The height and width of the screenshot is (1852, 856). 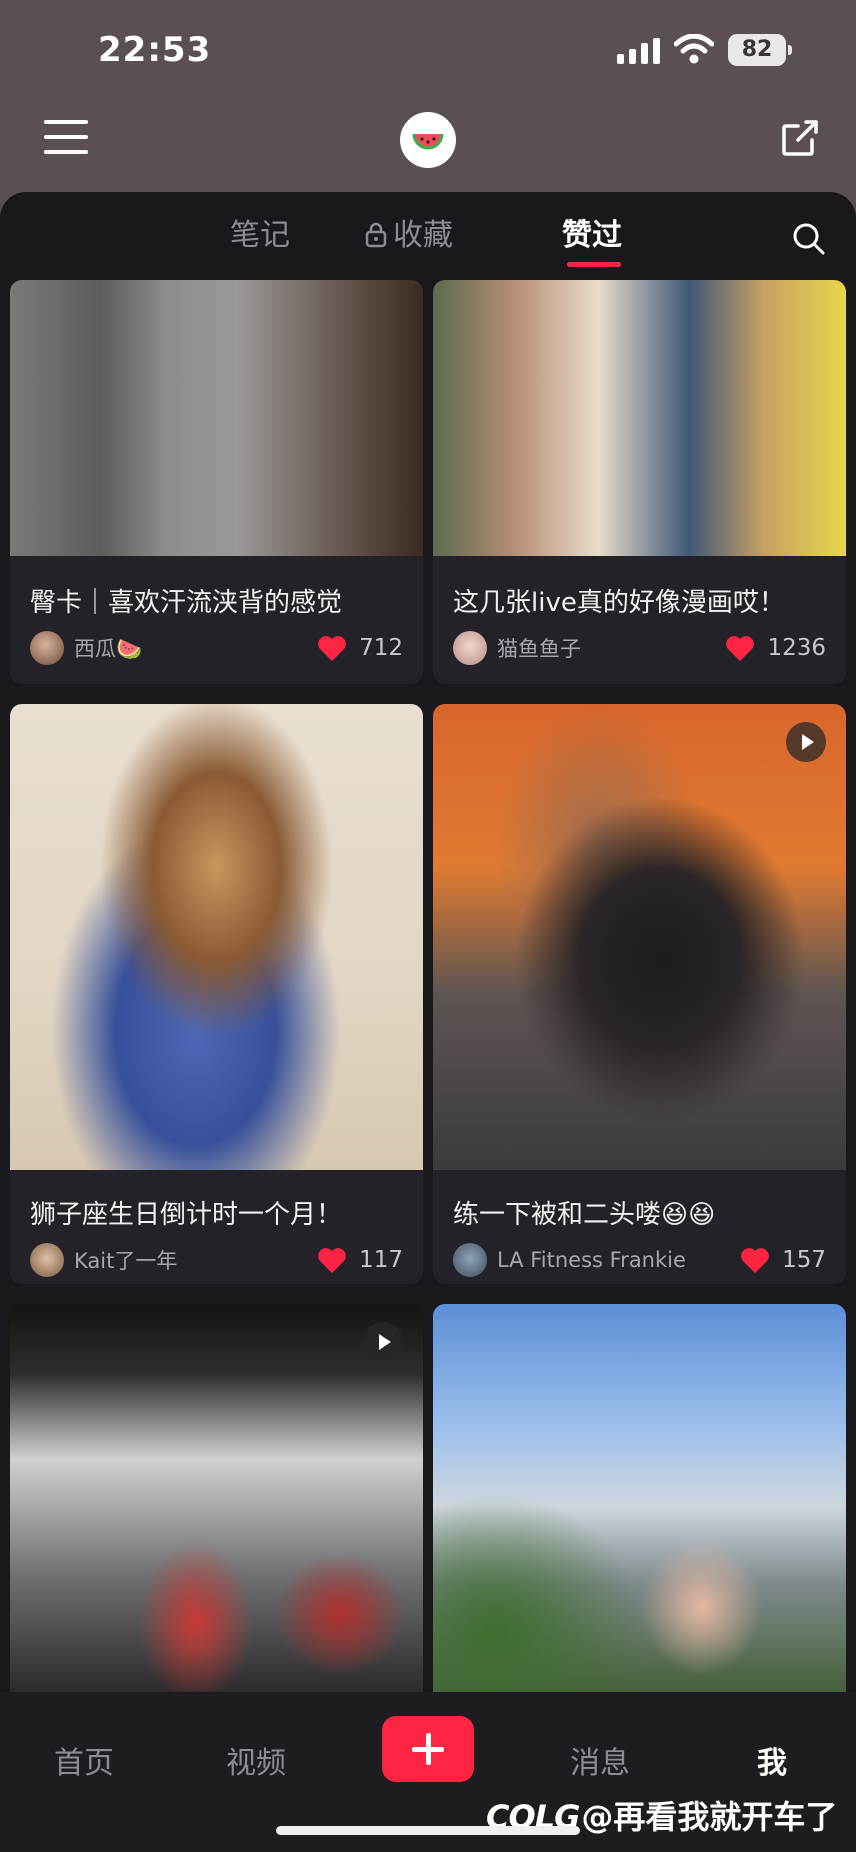 I want to click on active-tab-indicator, so click(x=594, y=264).